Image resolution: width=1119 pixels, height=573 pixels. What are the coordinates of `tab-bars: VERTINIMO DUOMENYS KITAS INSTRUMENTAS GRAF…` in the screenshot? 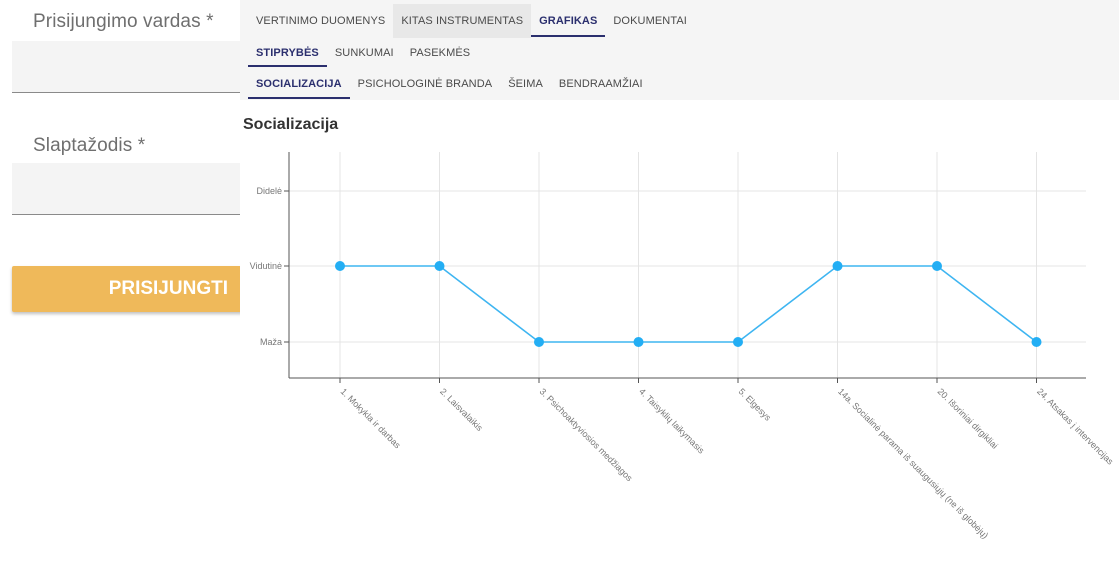 It's located at (679, 50).